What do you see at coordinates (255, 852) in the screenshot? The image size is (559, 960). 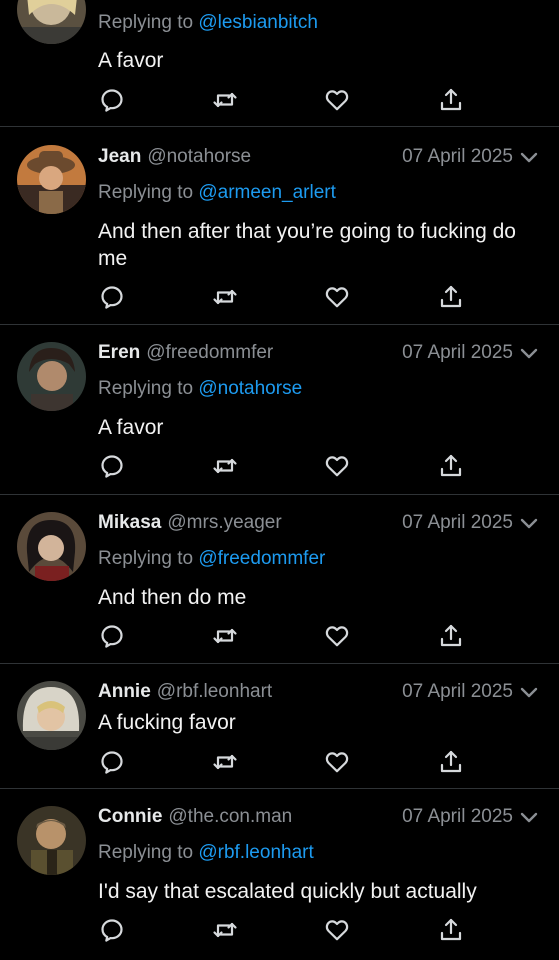 I see `replying-to-handle-link: @rbf.leonhart` at bounding box center [255, 852].